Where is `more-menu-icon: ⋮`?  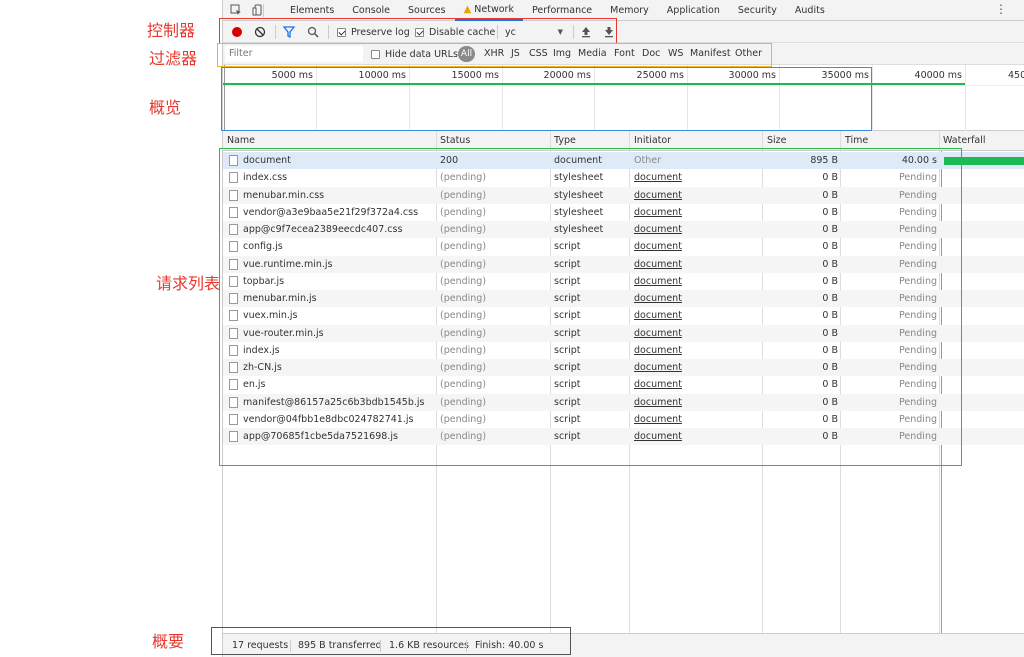 more-menu-icon: ⋮ is located at coordinates (1001, 9).